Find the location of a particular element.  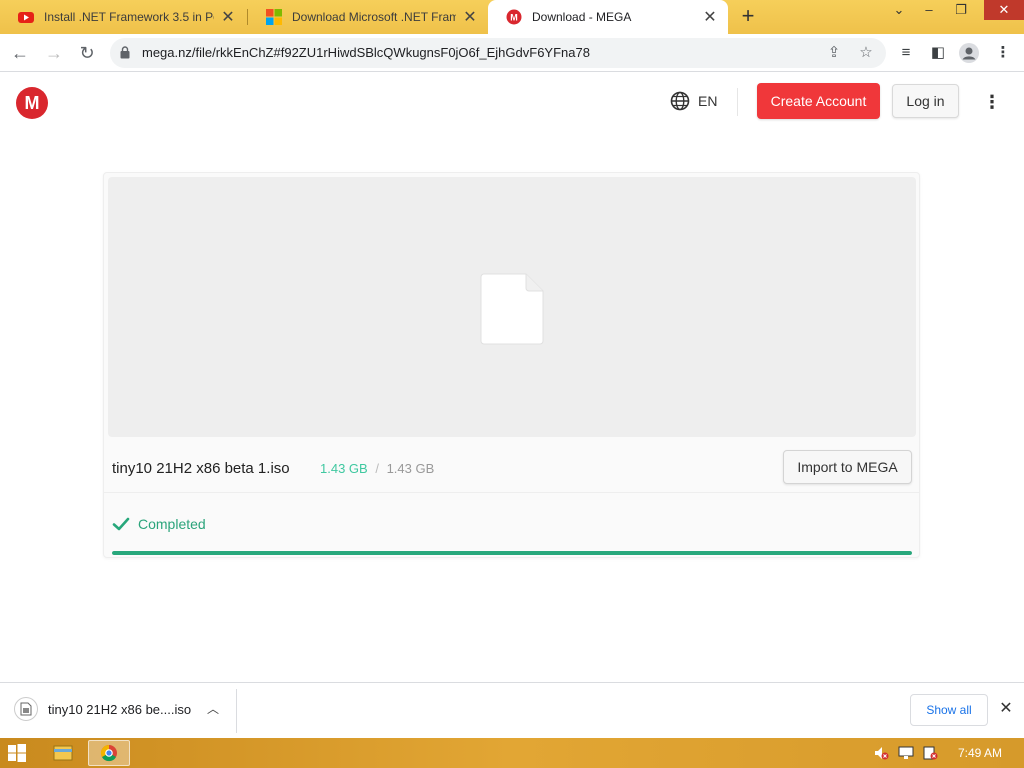

svg-text: M is located at coordinates (514, 18).